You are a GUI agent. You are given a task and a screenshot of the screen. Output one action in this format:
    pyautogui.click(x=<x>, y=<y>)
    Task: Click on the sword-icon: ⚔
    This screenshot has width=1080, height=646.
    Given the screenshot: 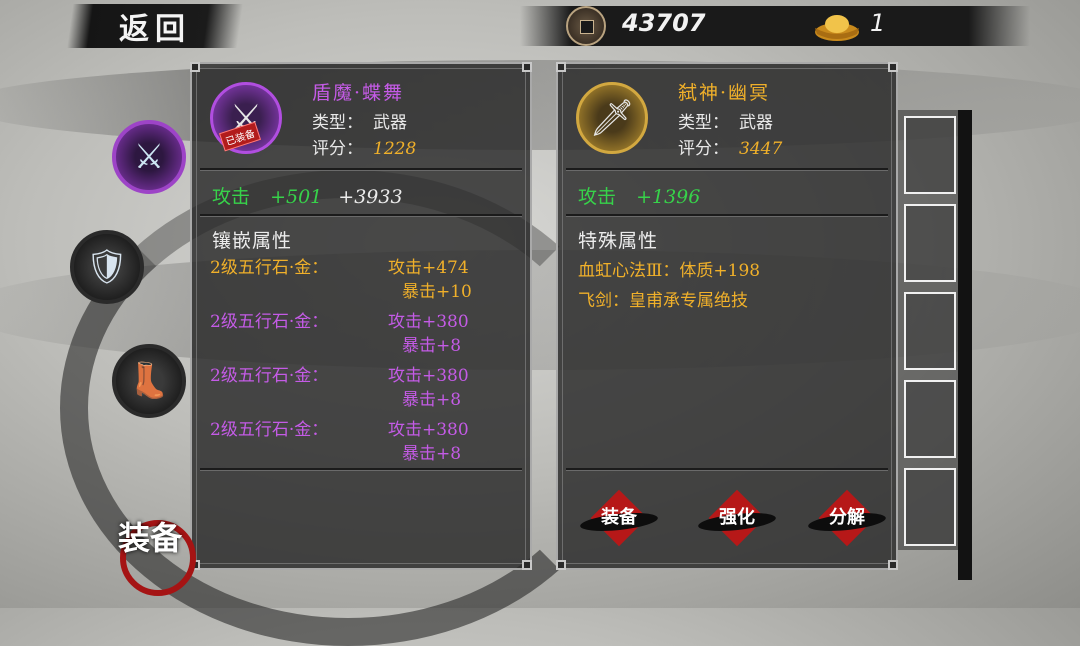 What is the action you would take?
    pyautogui.click(x=149, y=157)
    